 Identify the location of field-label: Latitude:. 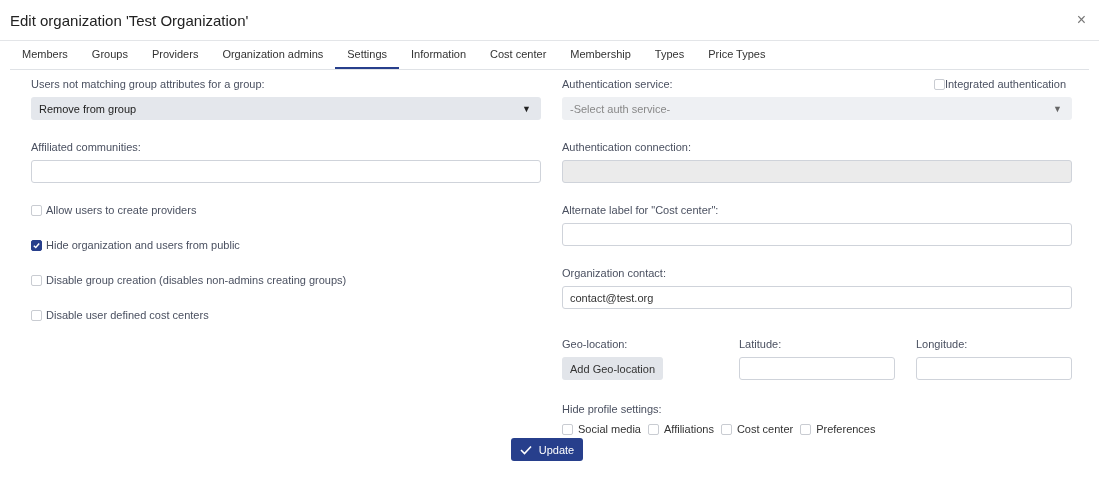
(761, 344).